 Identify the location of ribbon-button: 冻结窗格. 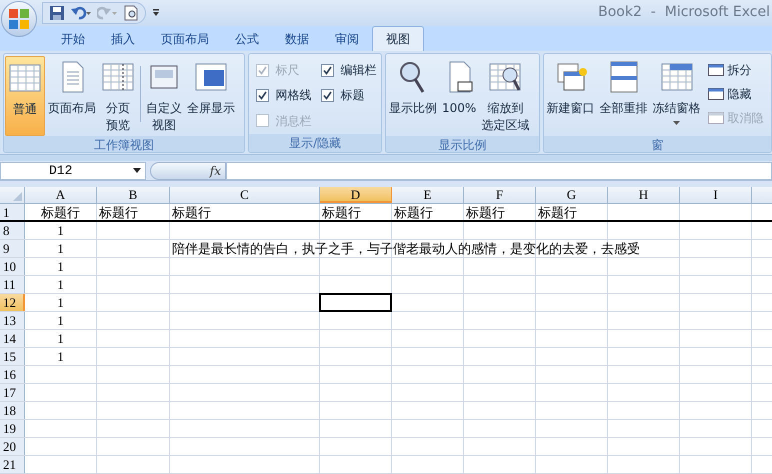
(676, 96).